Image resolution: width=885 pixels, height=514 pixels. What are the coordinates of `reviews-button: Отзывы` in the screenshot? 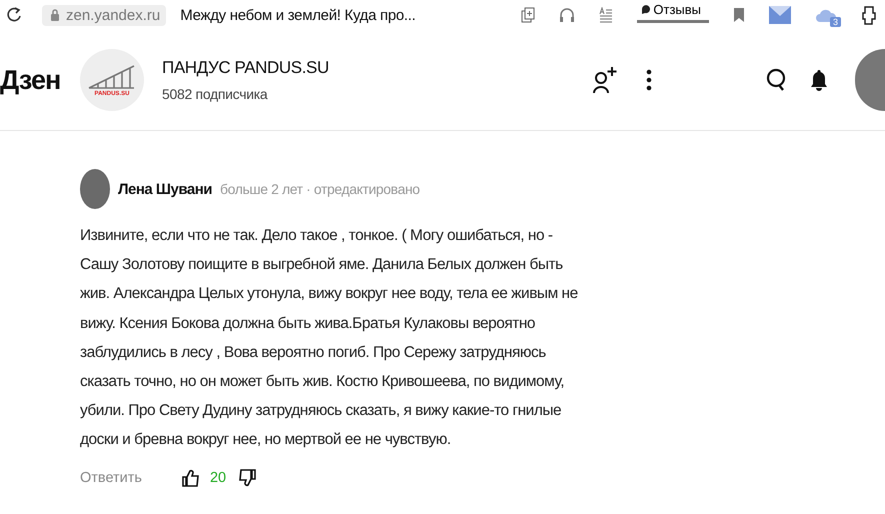 It's located at (673, 12).